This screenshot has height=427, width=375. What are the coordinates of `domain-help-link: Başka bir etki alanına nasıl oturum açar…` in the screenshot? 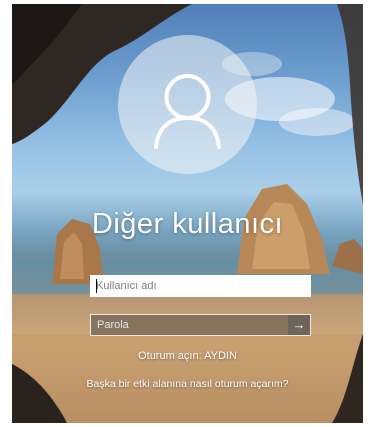 It's located at (187, 384).